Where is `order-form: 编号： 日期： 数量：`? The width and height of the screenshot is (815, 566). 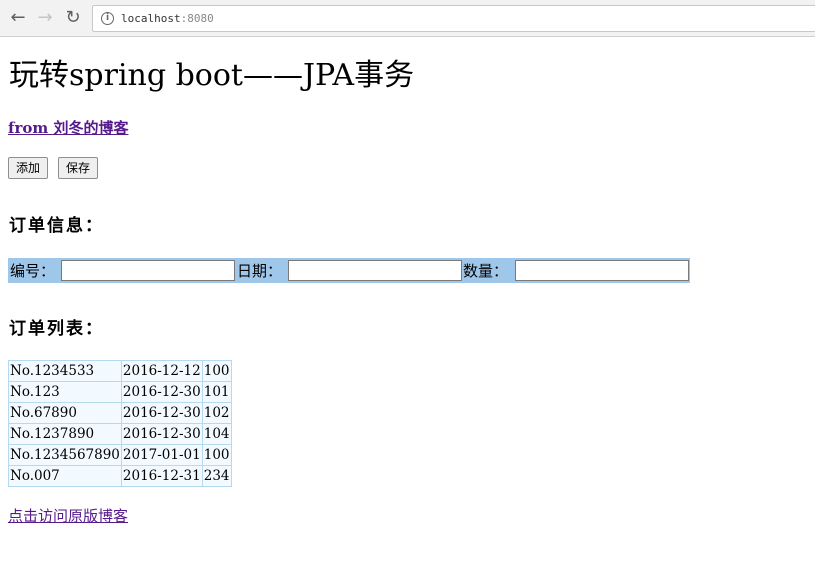 order-form: 编号： 日期： 数量： is located at coordinates (349, 270).